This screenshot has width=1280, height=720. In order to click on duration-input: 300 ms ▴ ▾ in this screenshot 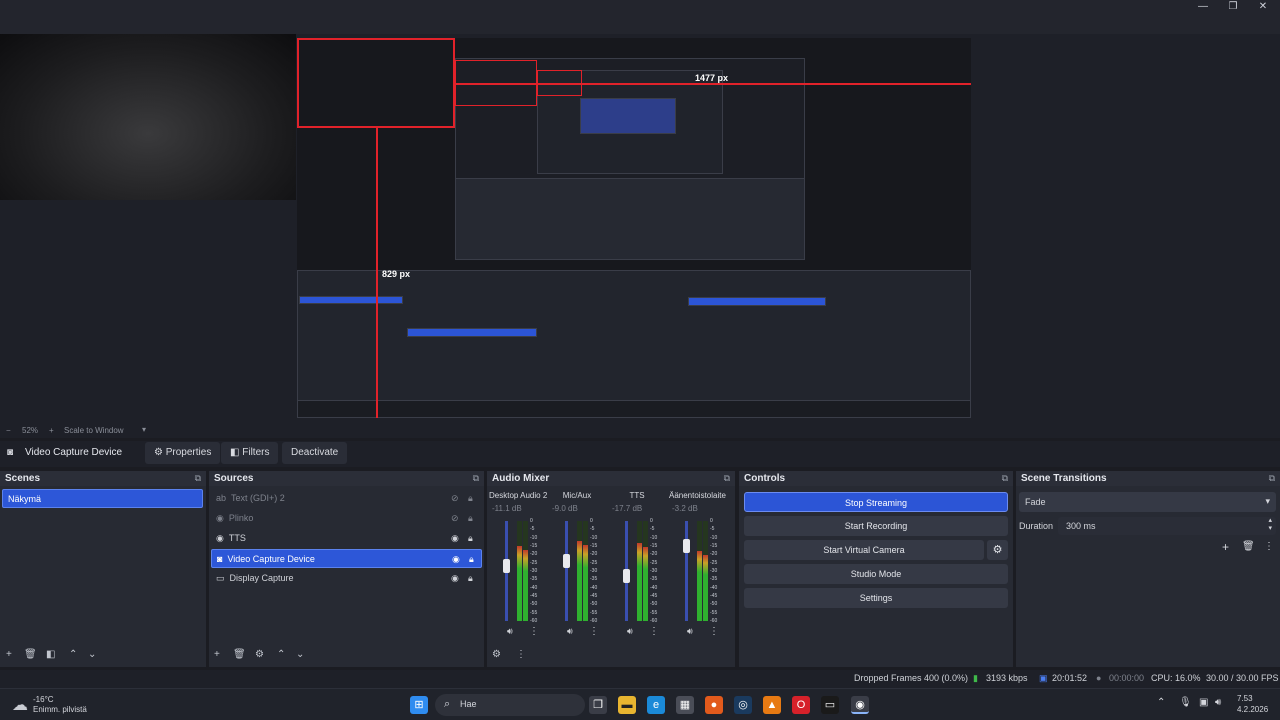, I will do `click(1167, 526)`.